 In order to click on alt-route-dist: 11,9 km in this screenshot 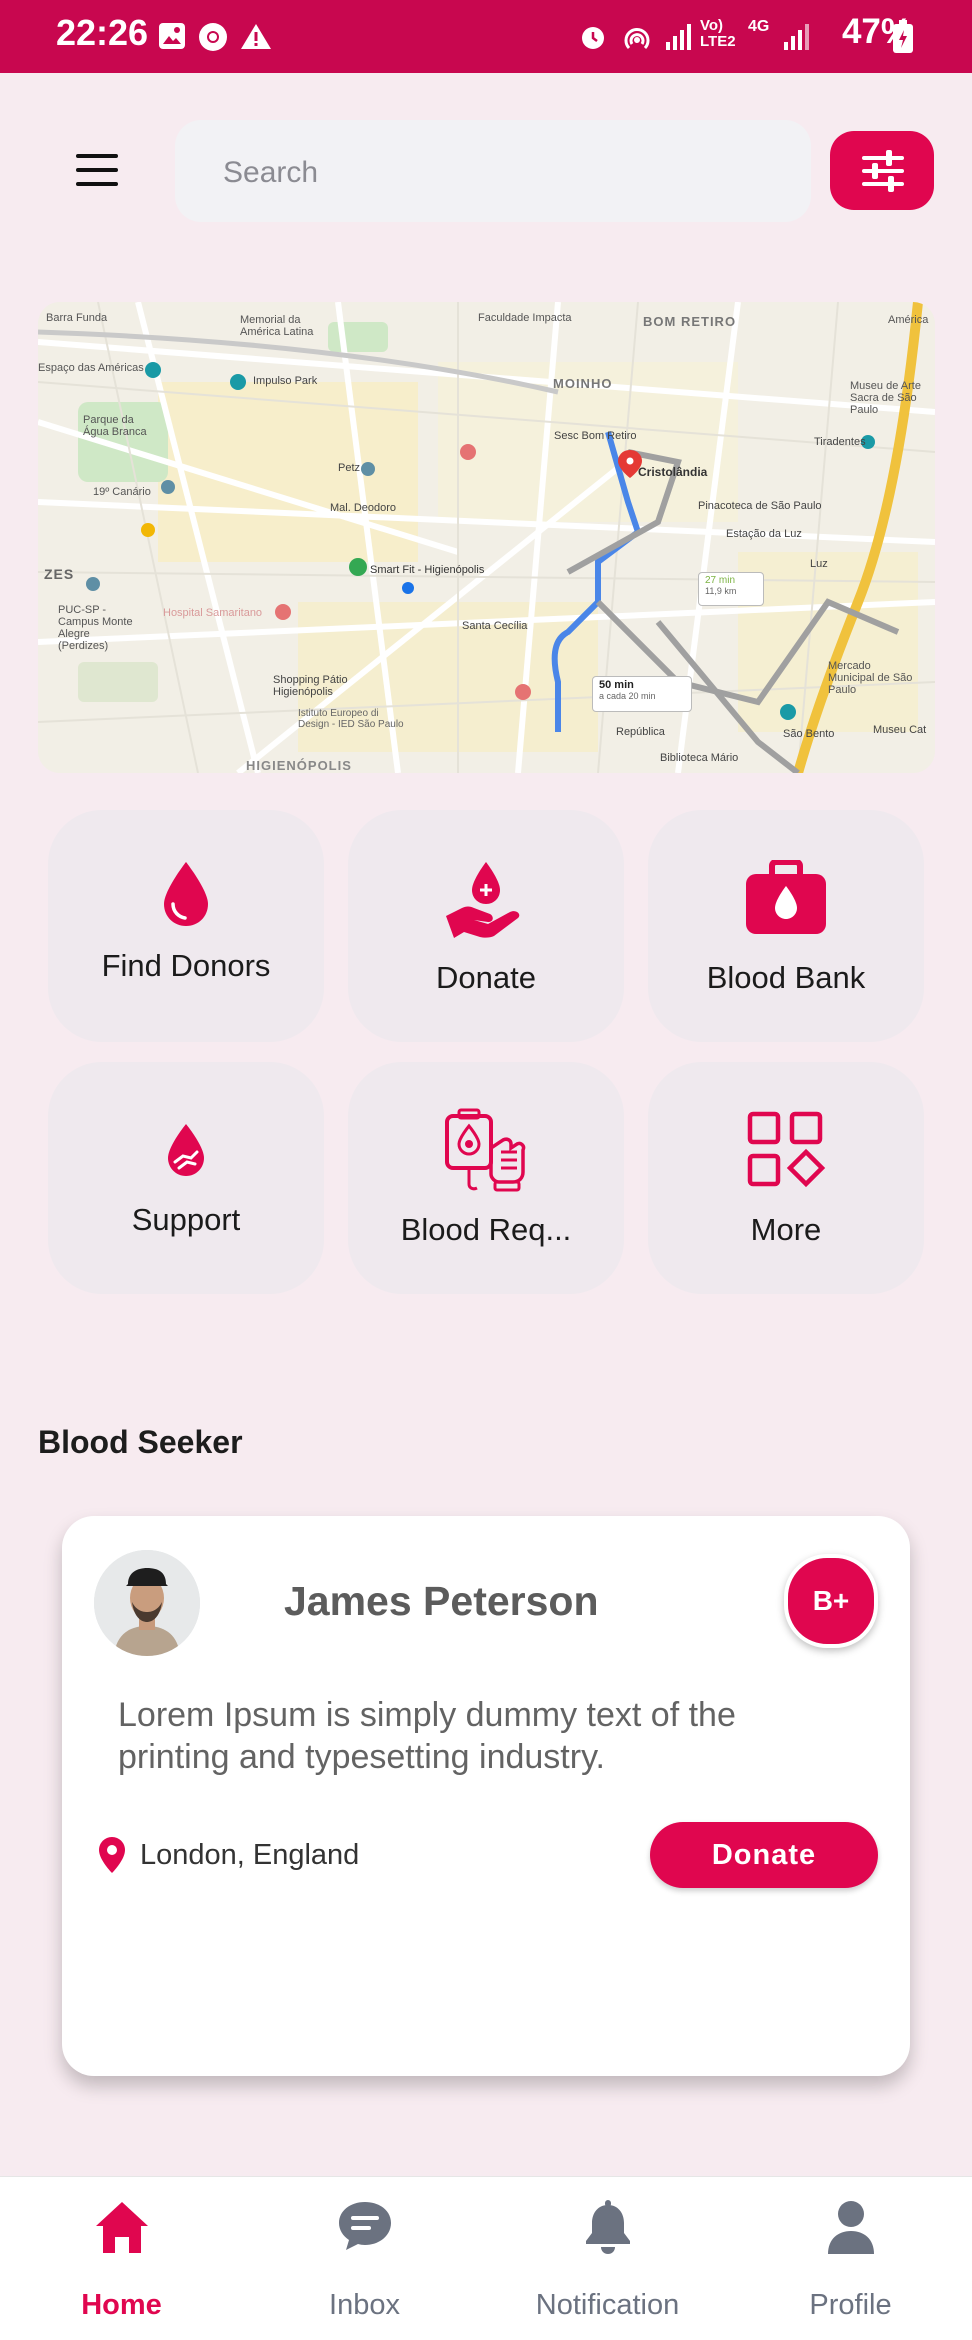, I will do `click(721, 591)`.